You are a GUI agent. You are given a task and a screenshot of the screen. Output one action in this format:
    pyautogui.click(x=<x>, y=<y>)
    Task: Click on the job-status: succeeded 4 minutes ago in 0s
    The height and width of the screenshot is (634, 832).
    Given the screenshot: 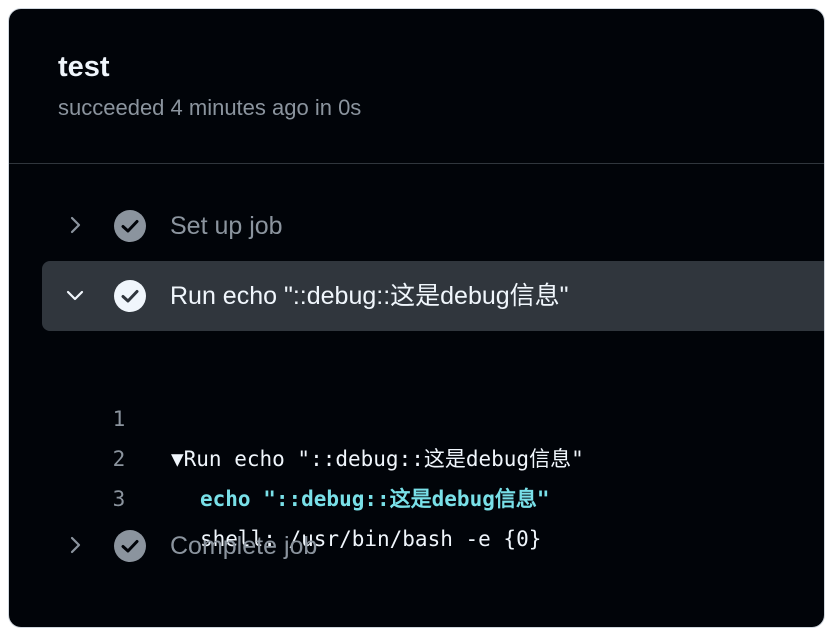 What is the action you would take?
    pyautogui.click(x=210, y=107)
    